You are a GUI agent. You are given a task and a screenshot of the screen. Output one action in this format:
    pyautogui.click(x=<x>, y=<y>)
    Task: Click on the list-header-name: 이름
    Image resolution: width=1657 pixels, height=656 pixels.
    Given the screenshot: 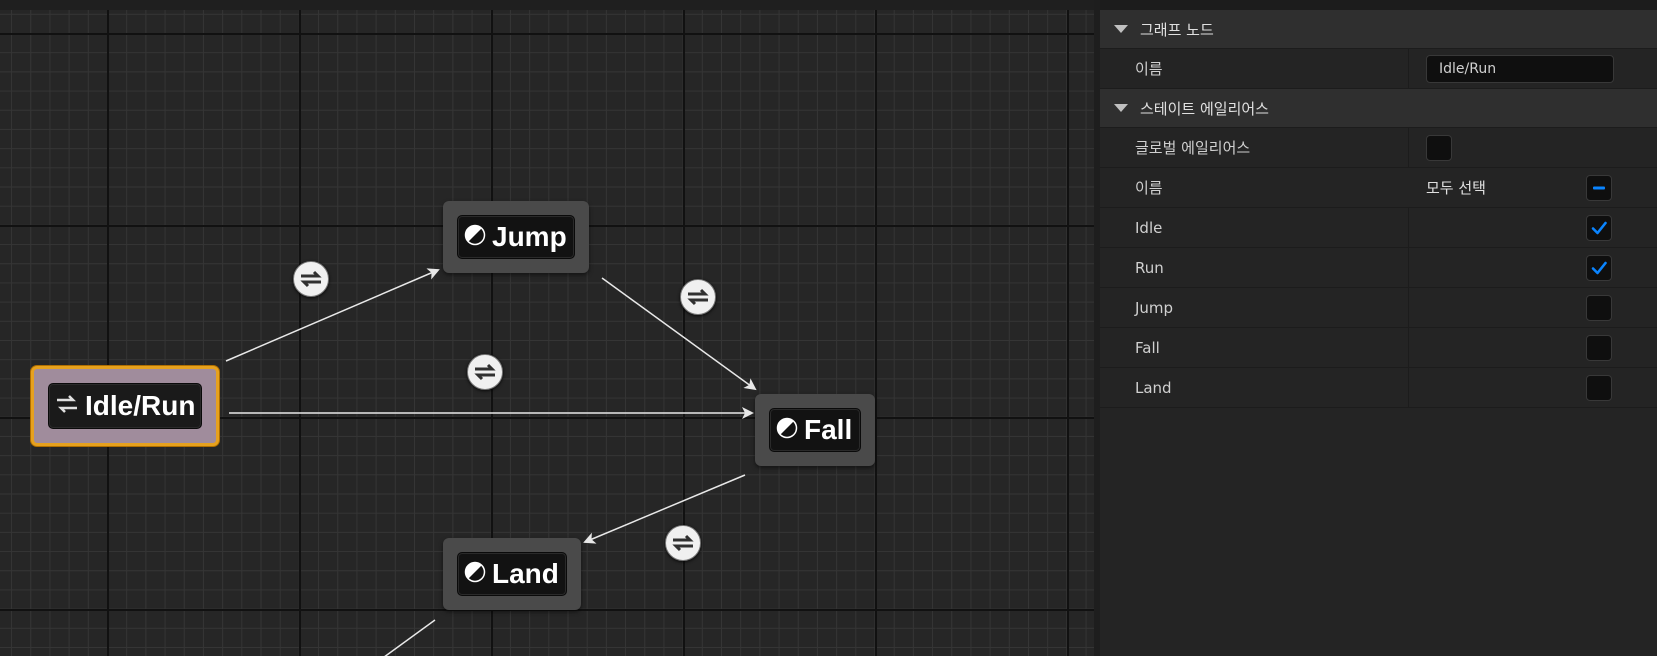 What is the action you would take?
    pyautogui.click(x=1149, y=188)
    